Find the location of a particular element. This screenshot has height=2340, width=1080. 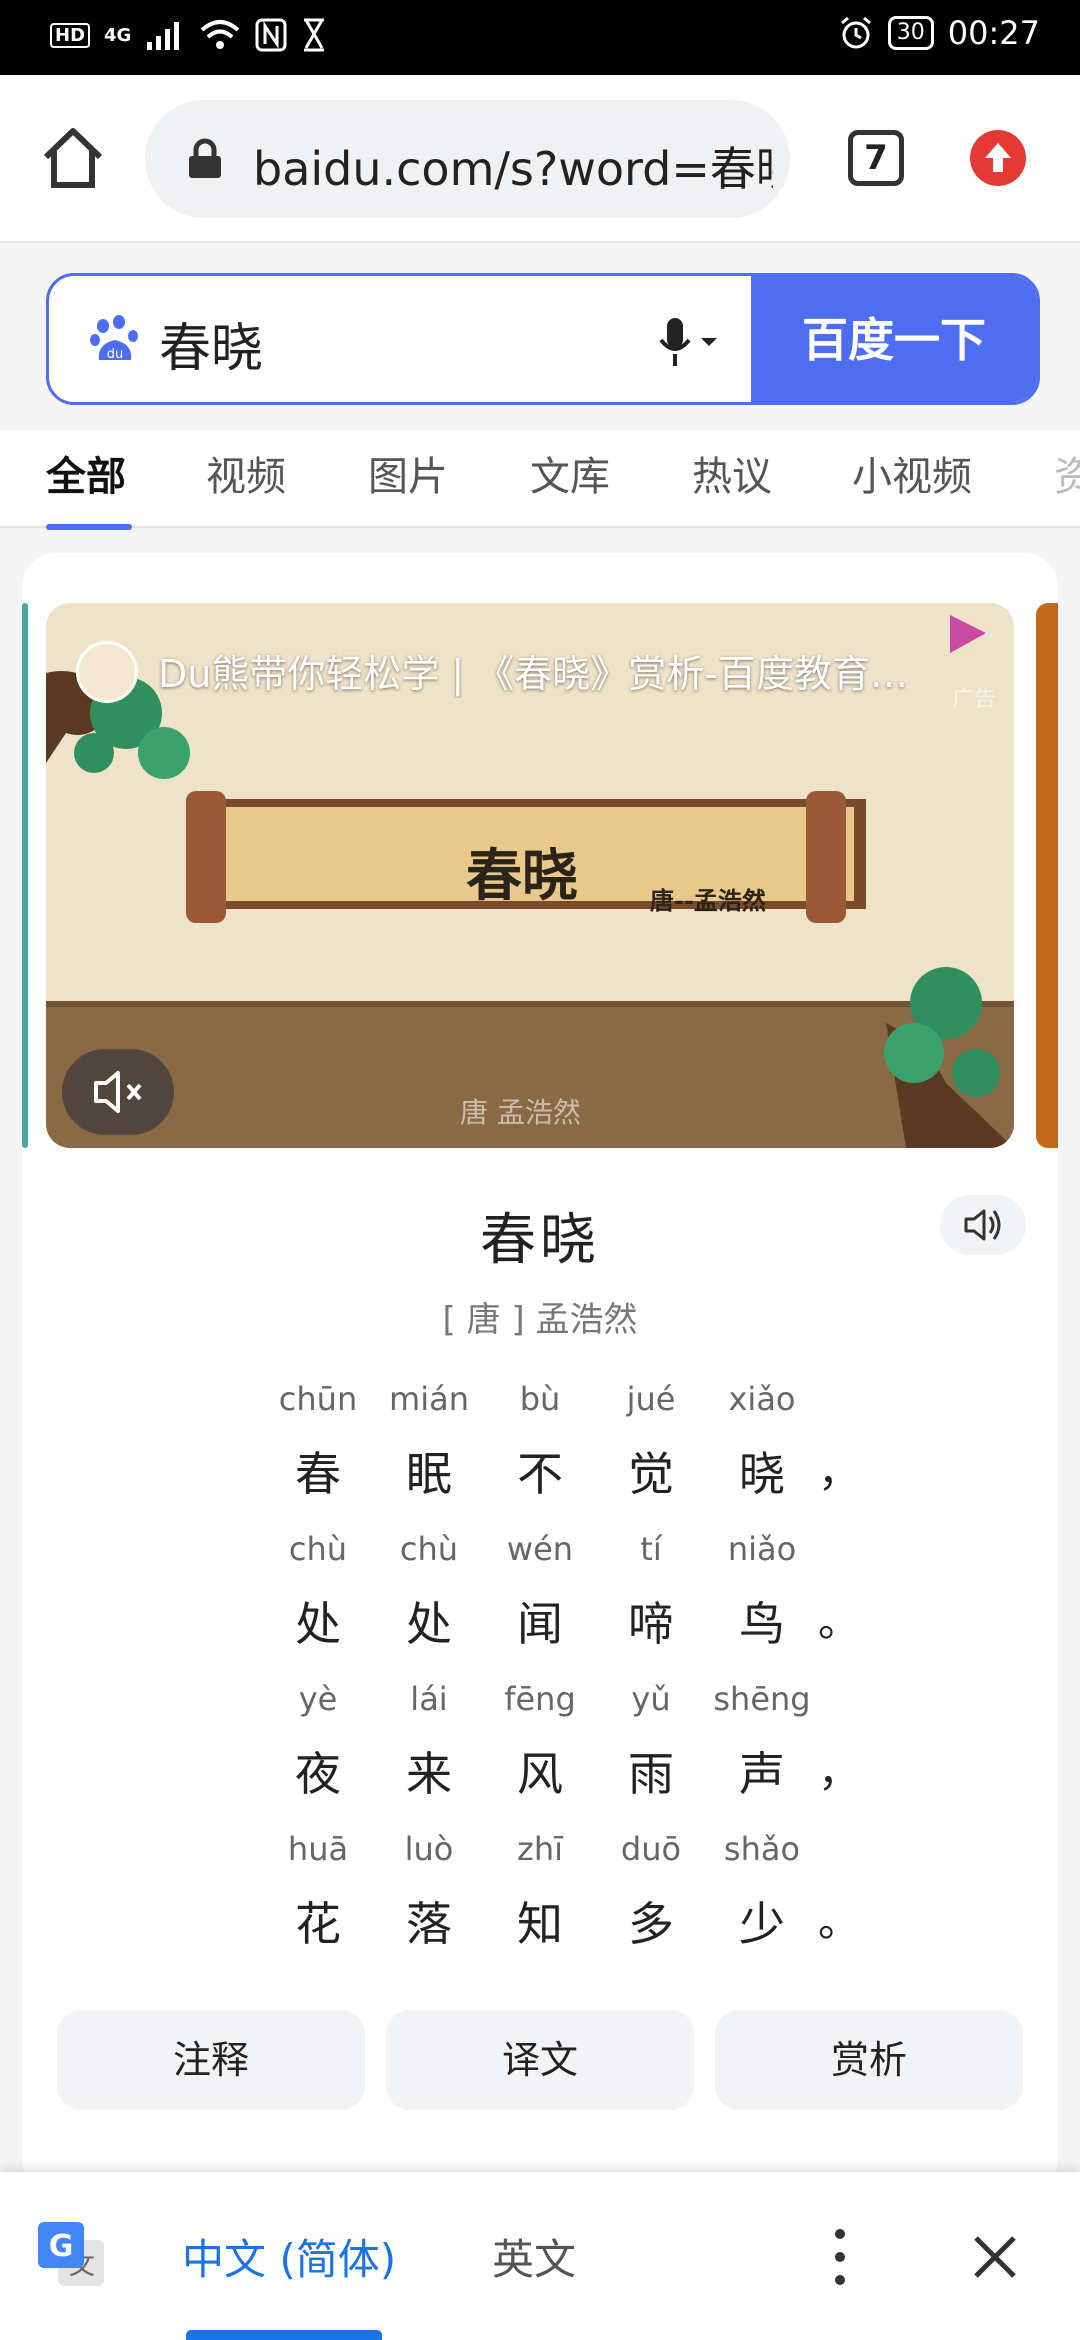

google-translate-icon: 文 G is located at coordinates (72, 2256).